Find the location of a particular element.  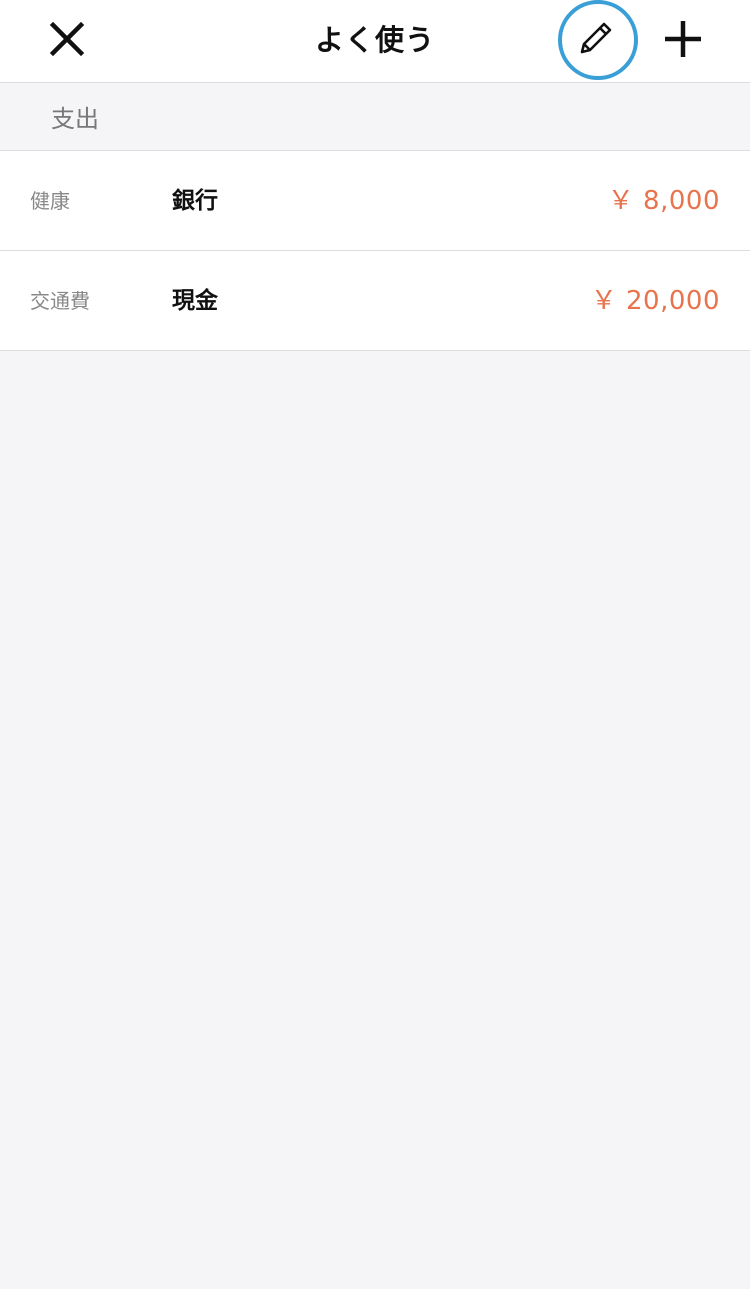

category-label: 交通費 is located at coordinates (60, 301).